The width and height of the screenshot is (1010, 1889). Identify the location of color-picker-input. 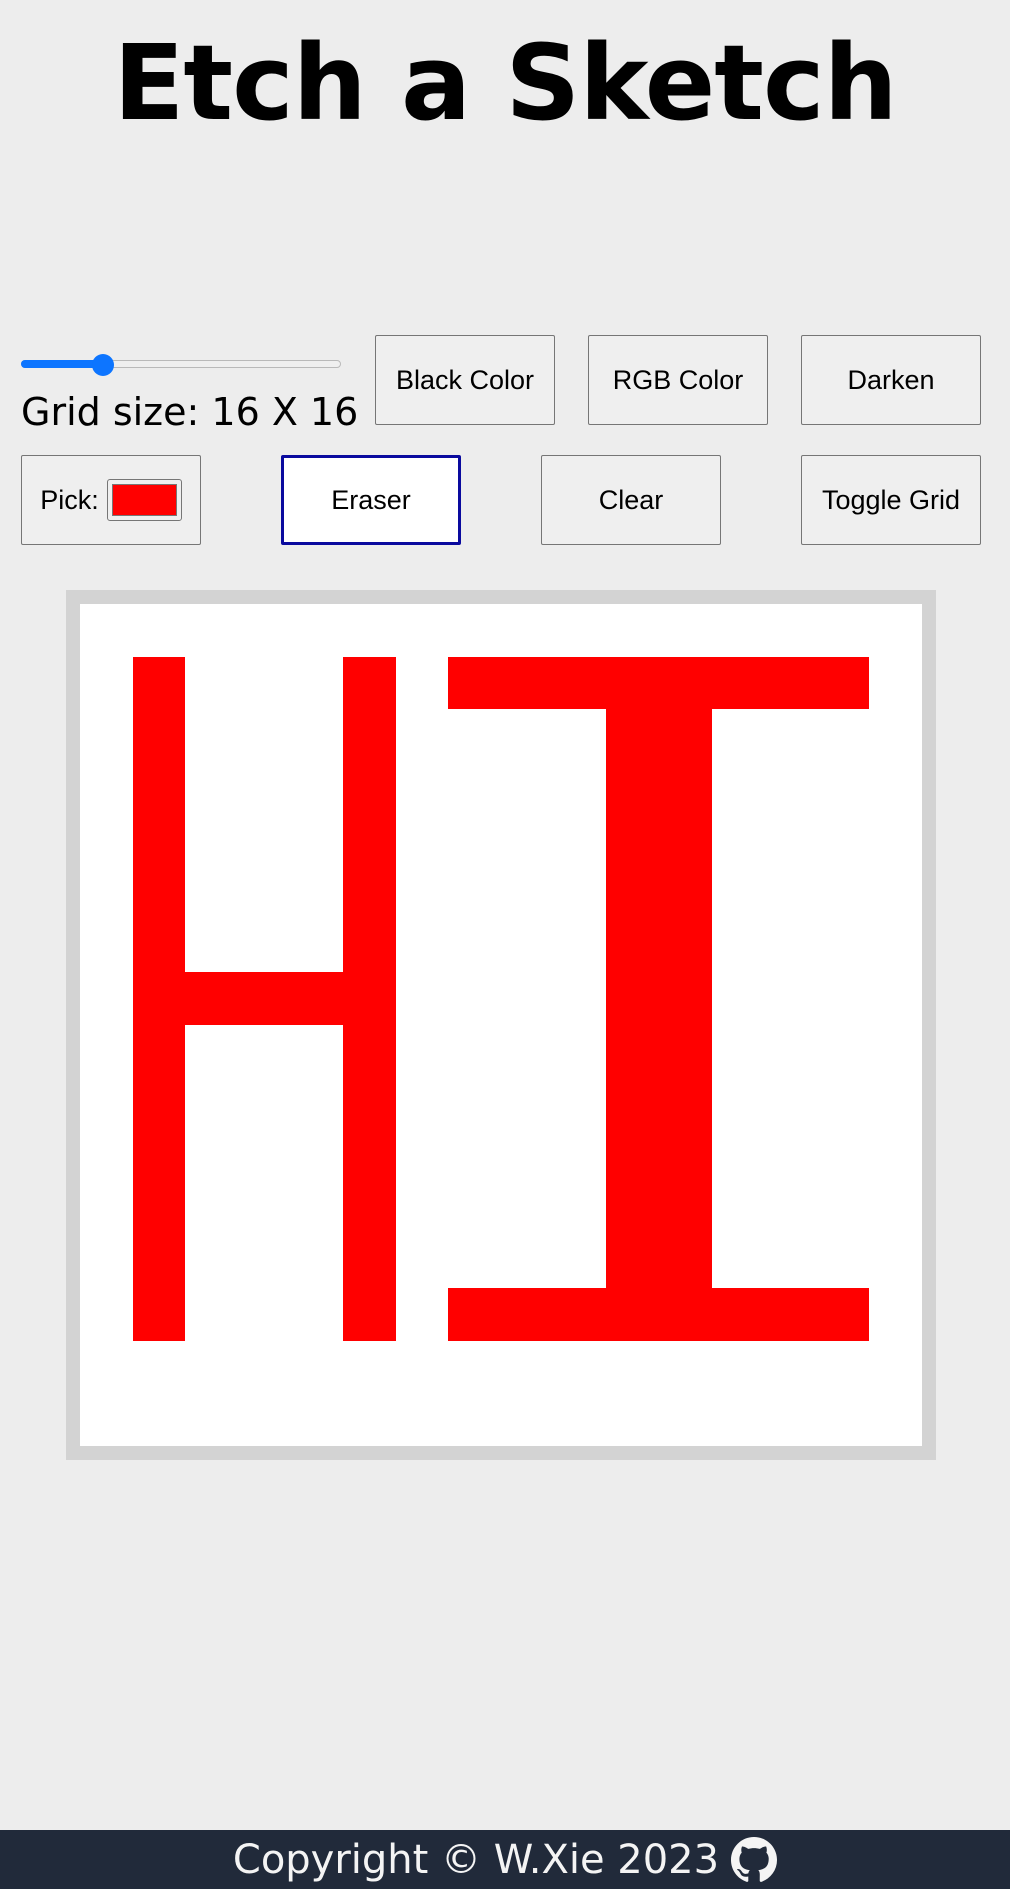
(144, 500).